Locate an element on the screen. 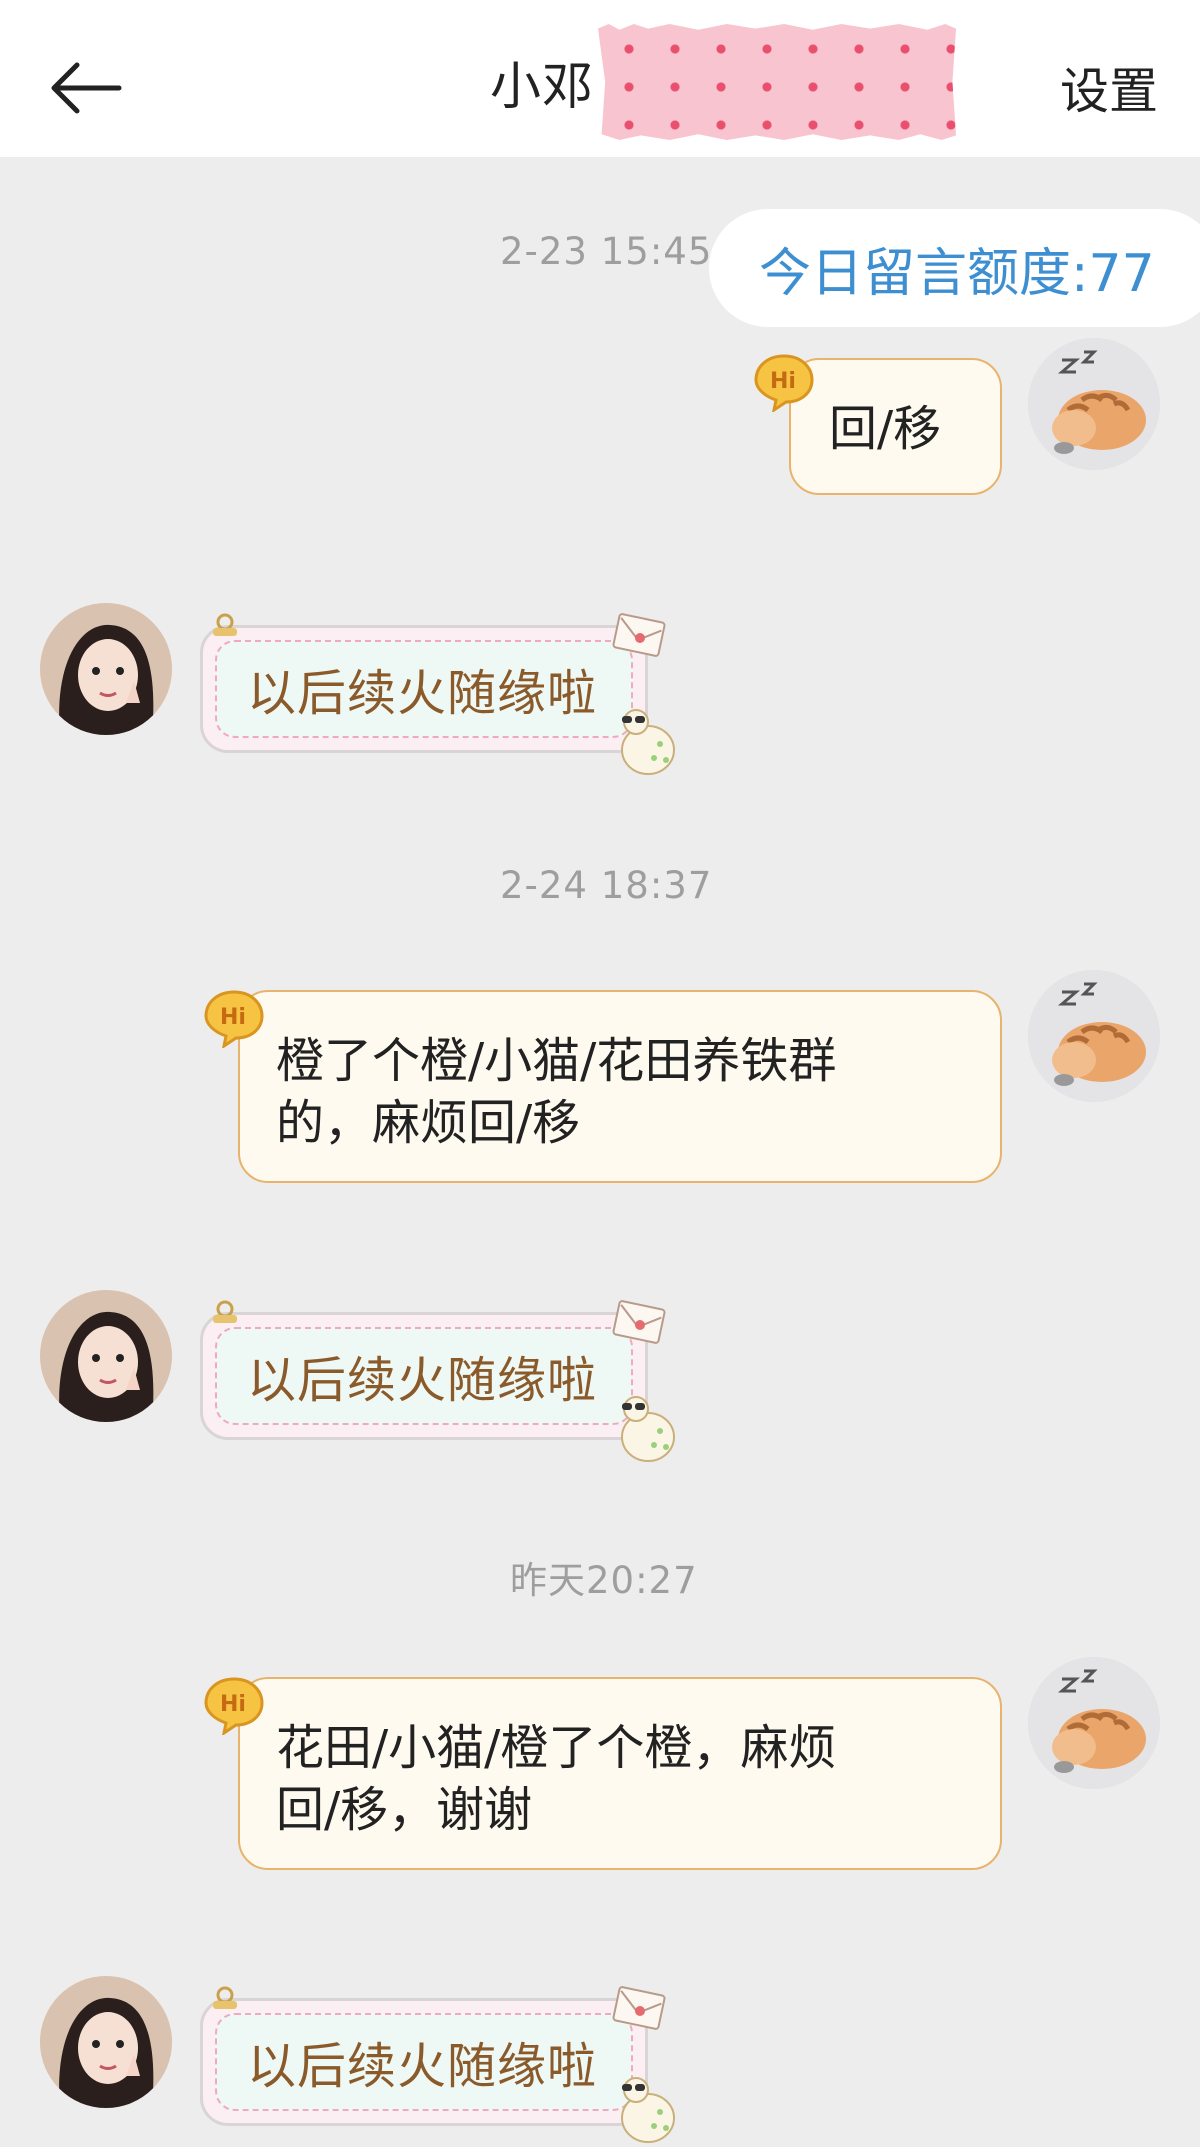 This screenshot has height=2147, width=1200. message-text: 回/移 is located at coordinates (885, 429).